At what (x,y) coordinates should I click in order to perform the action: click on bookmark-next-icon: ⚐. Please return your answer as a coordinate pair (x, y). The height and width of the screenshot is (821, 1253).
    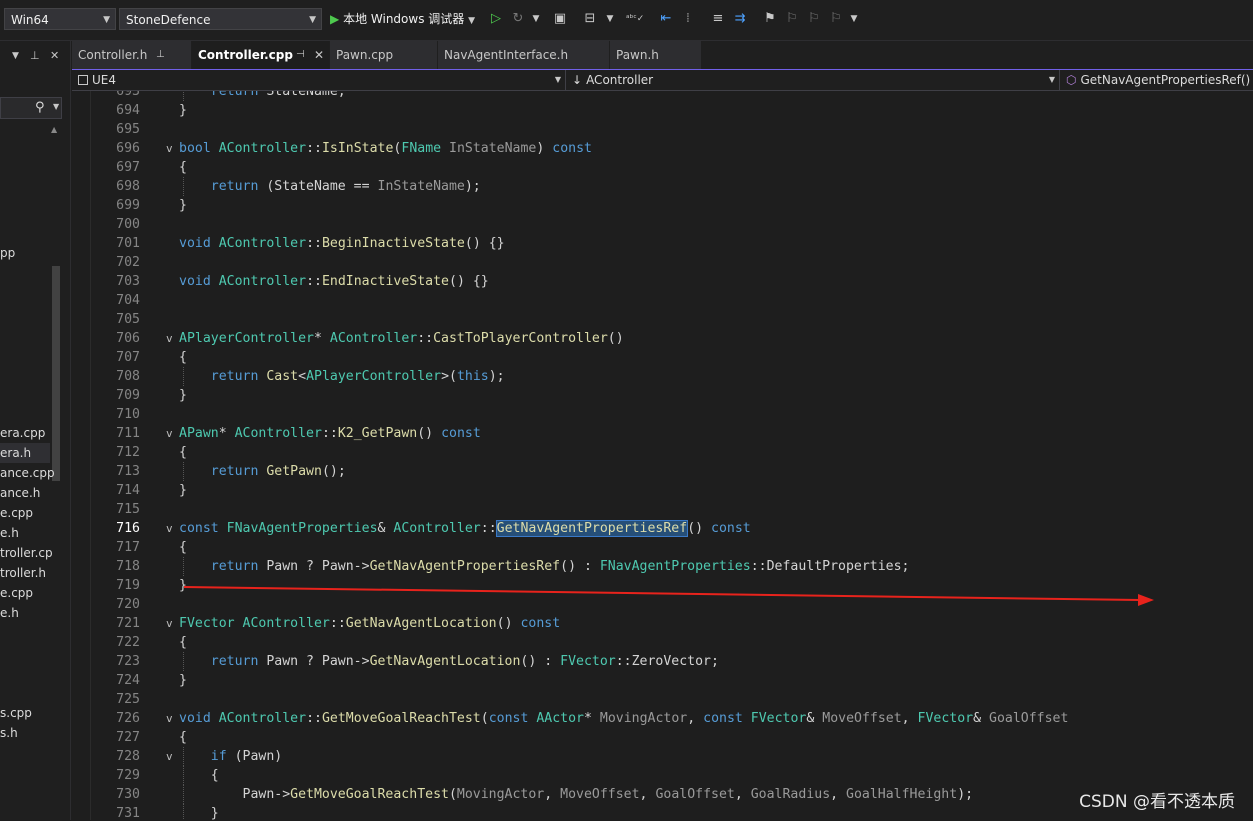
    Looking at the image, I should click on (814, 19).